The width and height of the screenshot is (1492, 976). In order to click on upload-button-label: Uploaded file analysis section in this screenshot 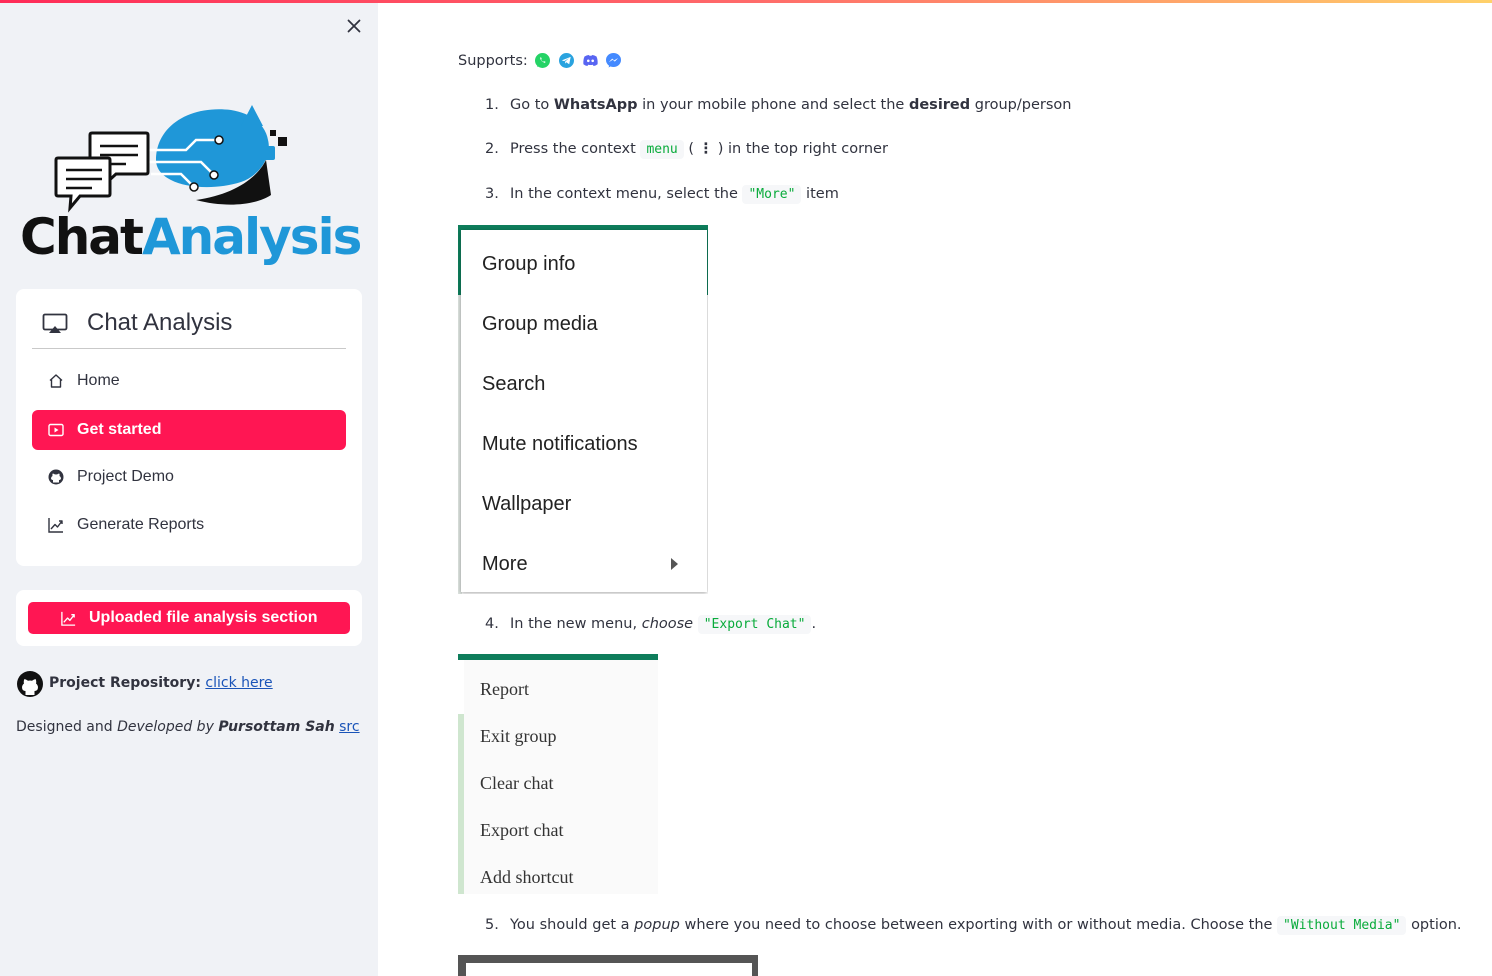, I will do `click(203, 617)`.